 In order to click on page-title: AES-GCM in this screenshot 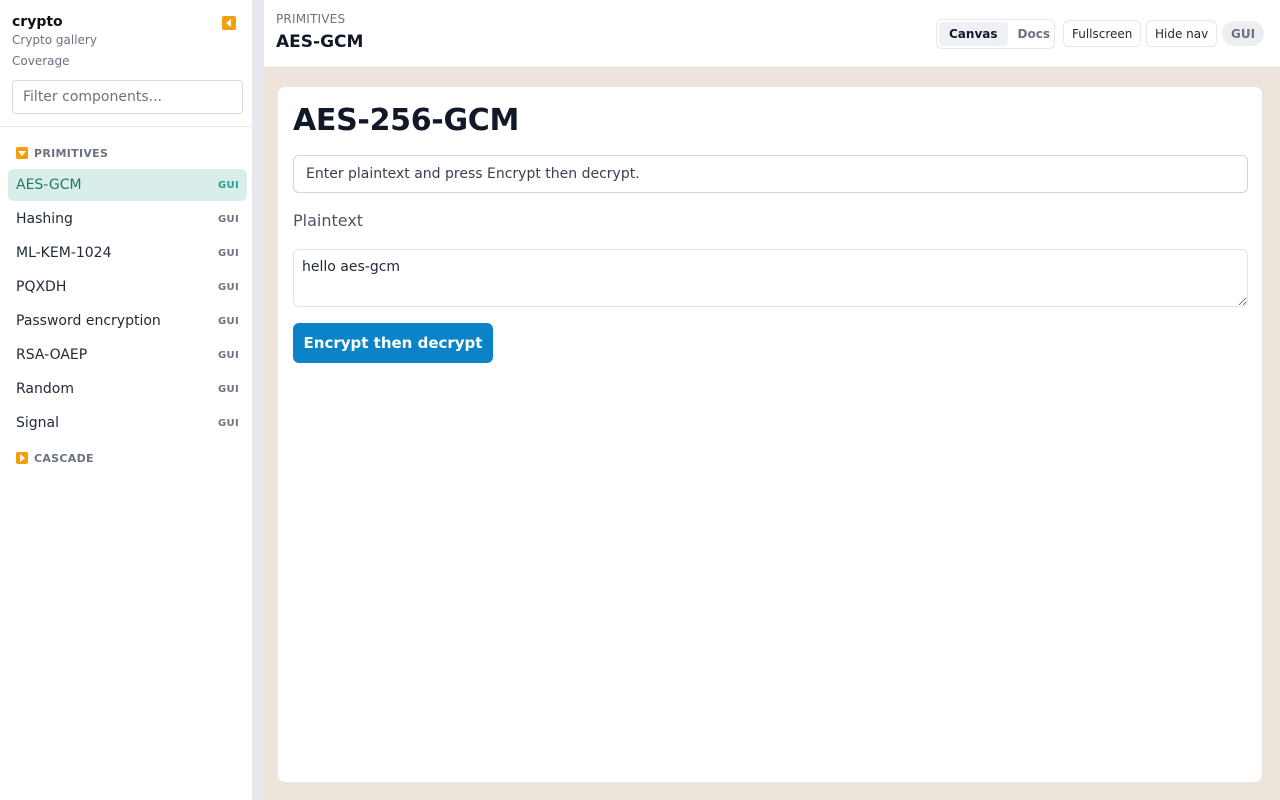, I will do `click(320, 42)`.